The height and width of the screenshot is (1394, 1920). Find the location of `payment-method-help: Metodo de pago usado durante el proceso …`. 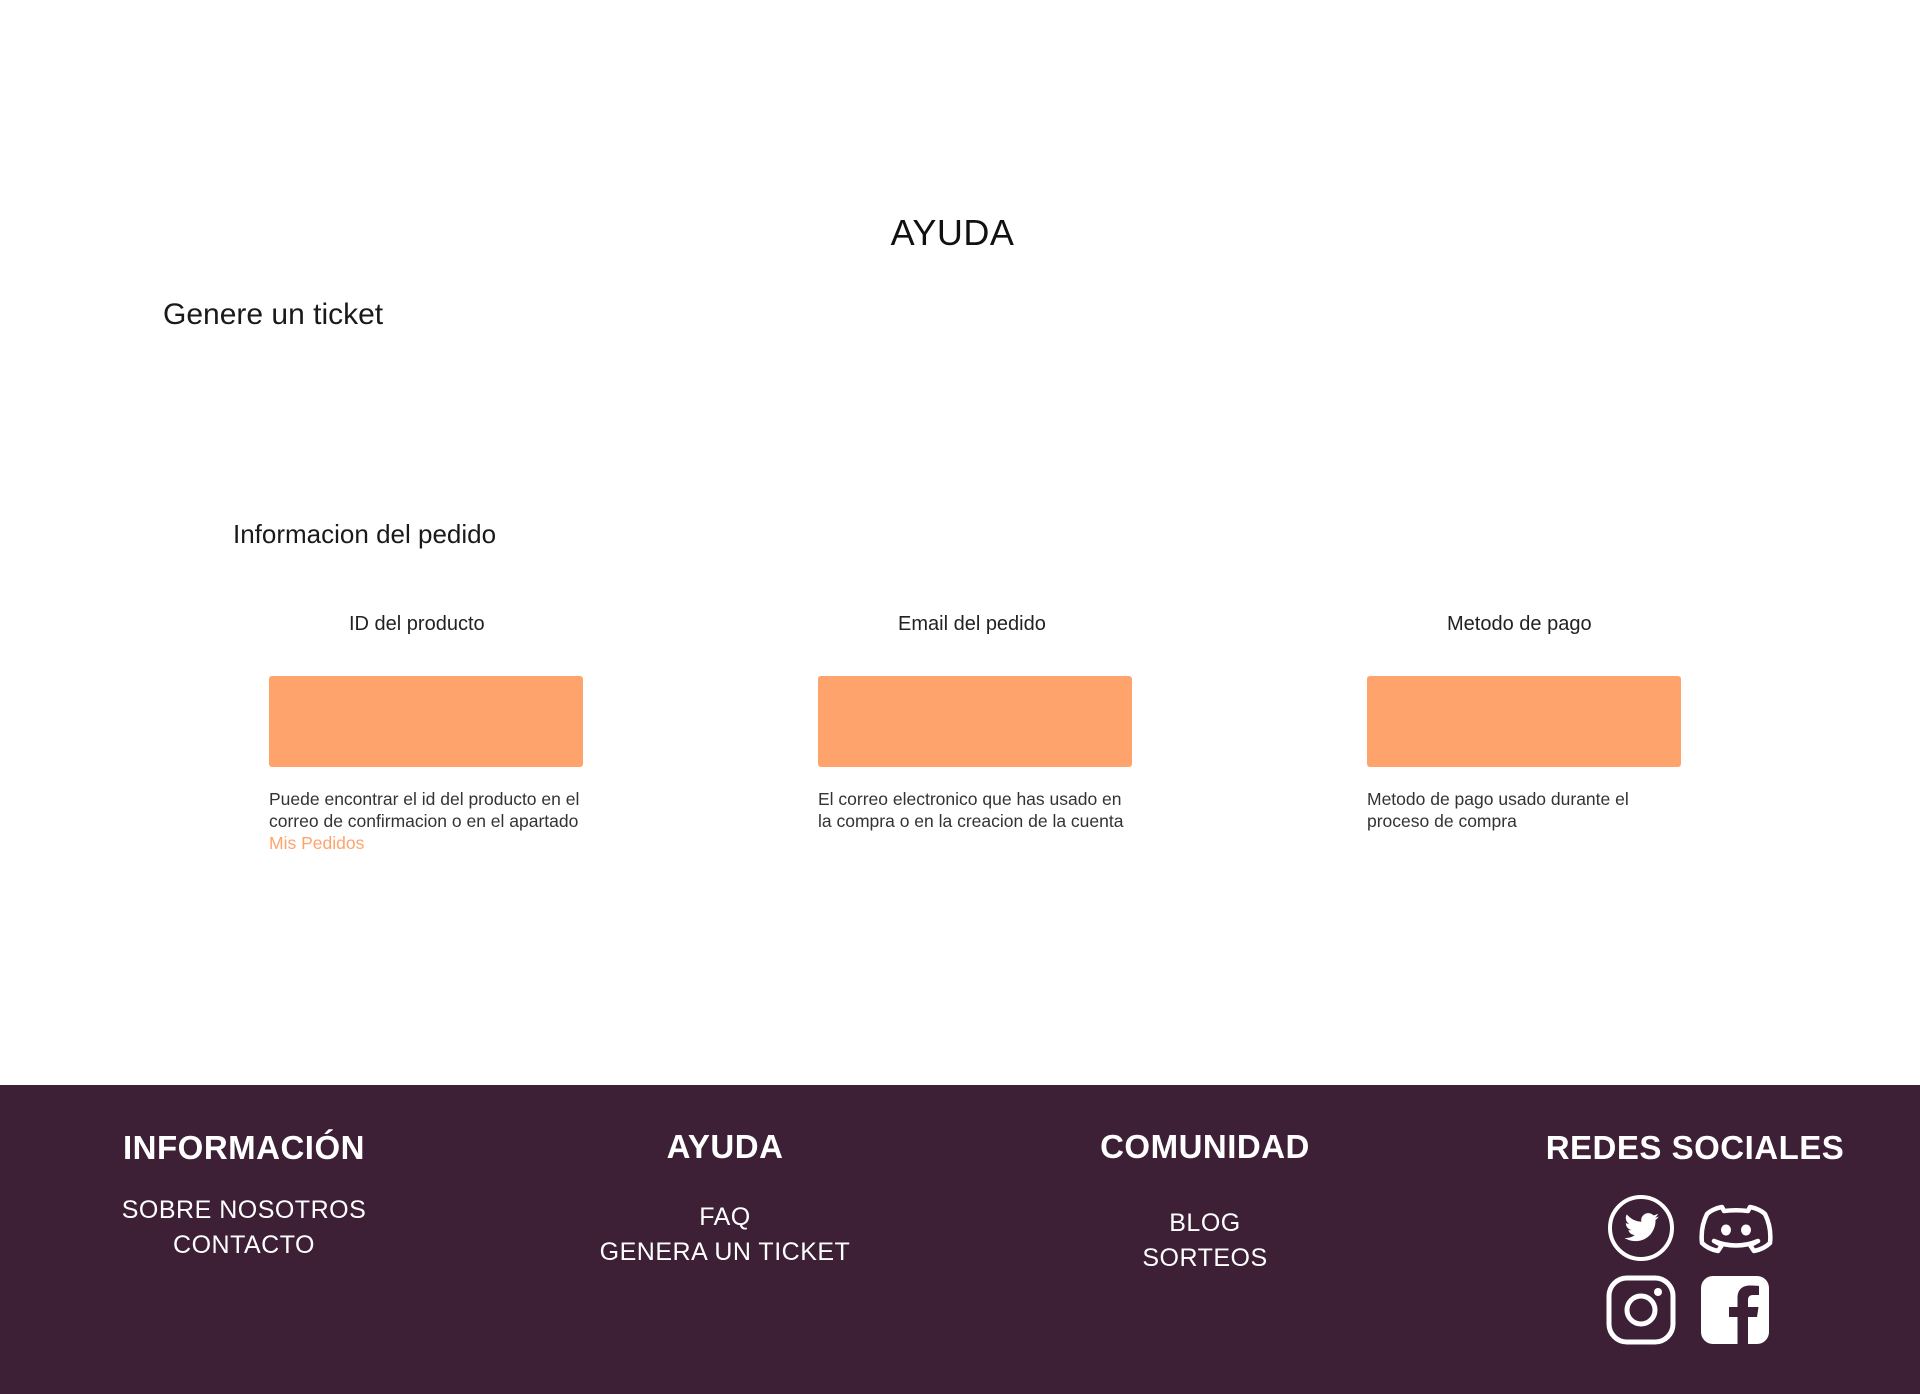

payment-method-help: Metodo de pago usado durante el proceso … is located at coordinates (1498, 810).